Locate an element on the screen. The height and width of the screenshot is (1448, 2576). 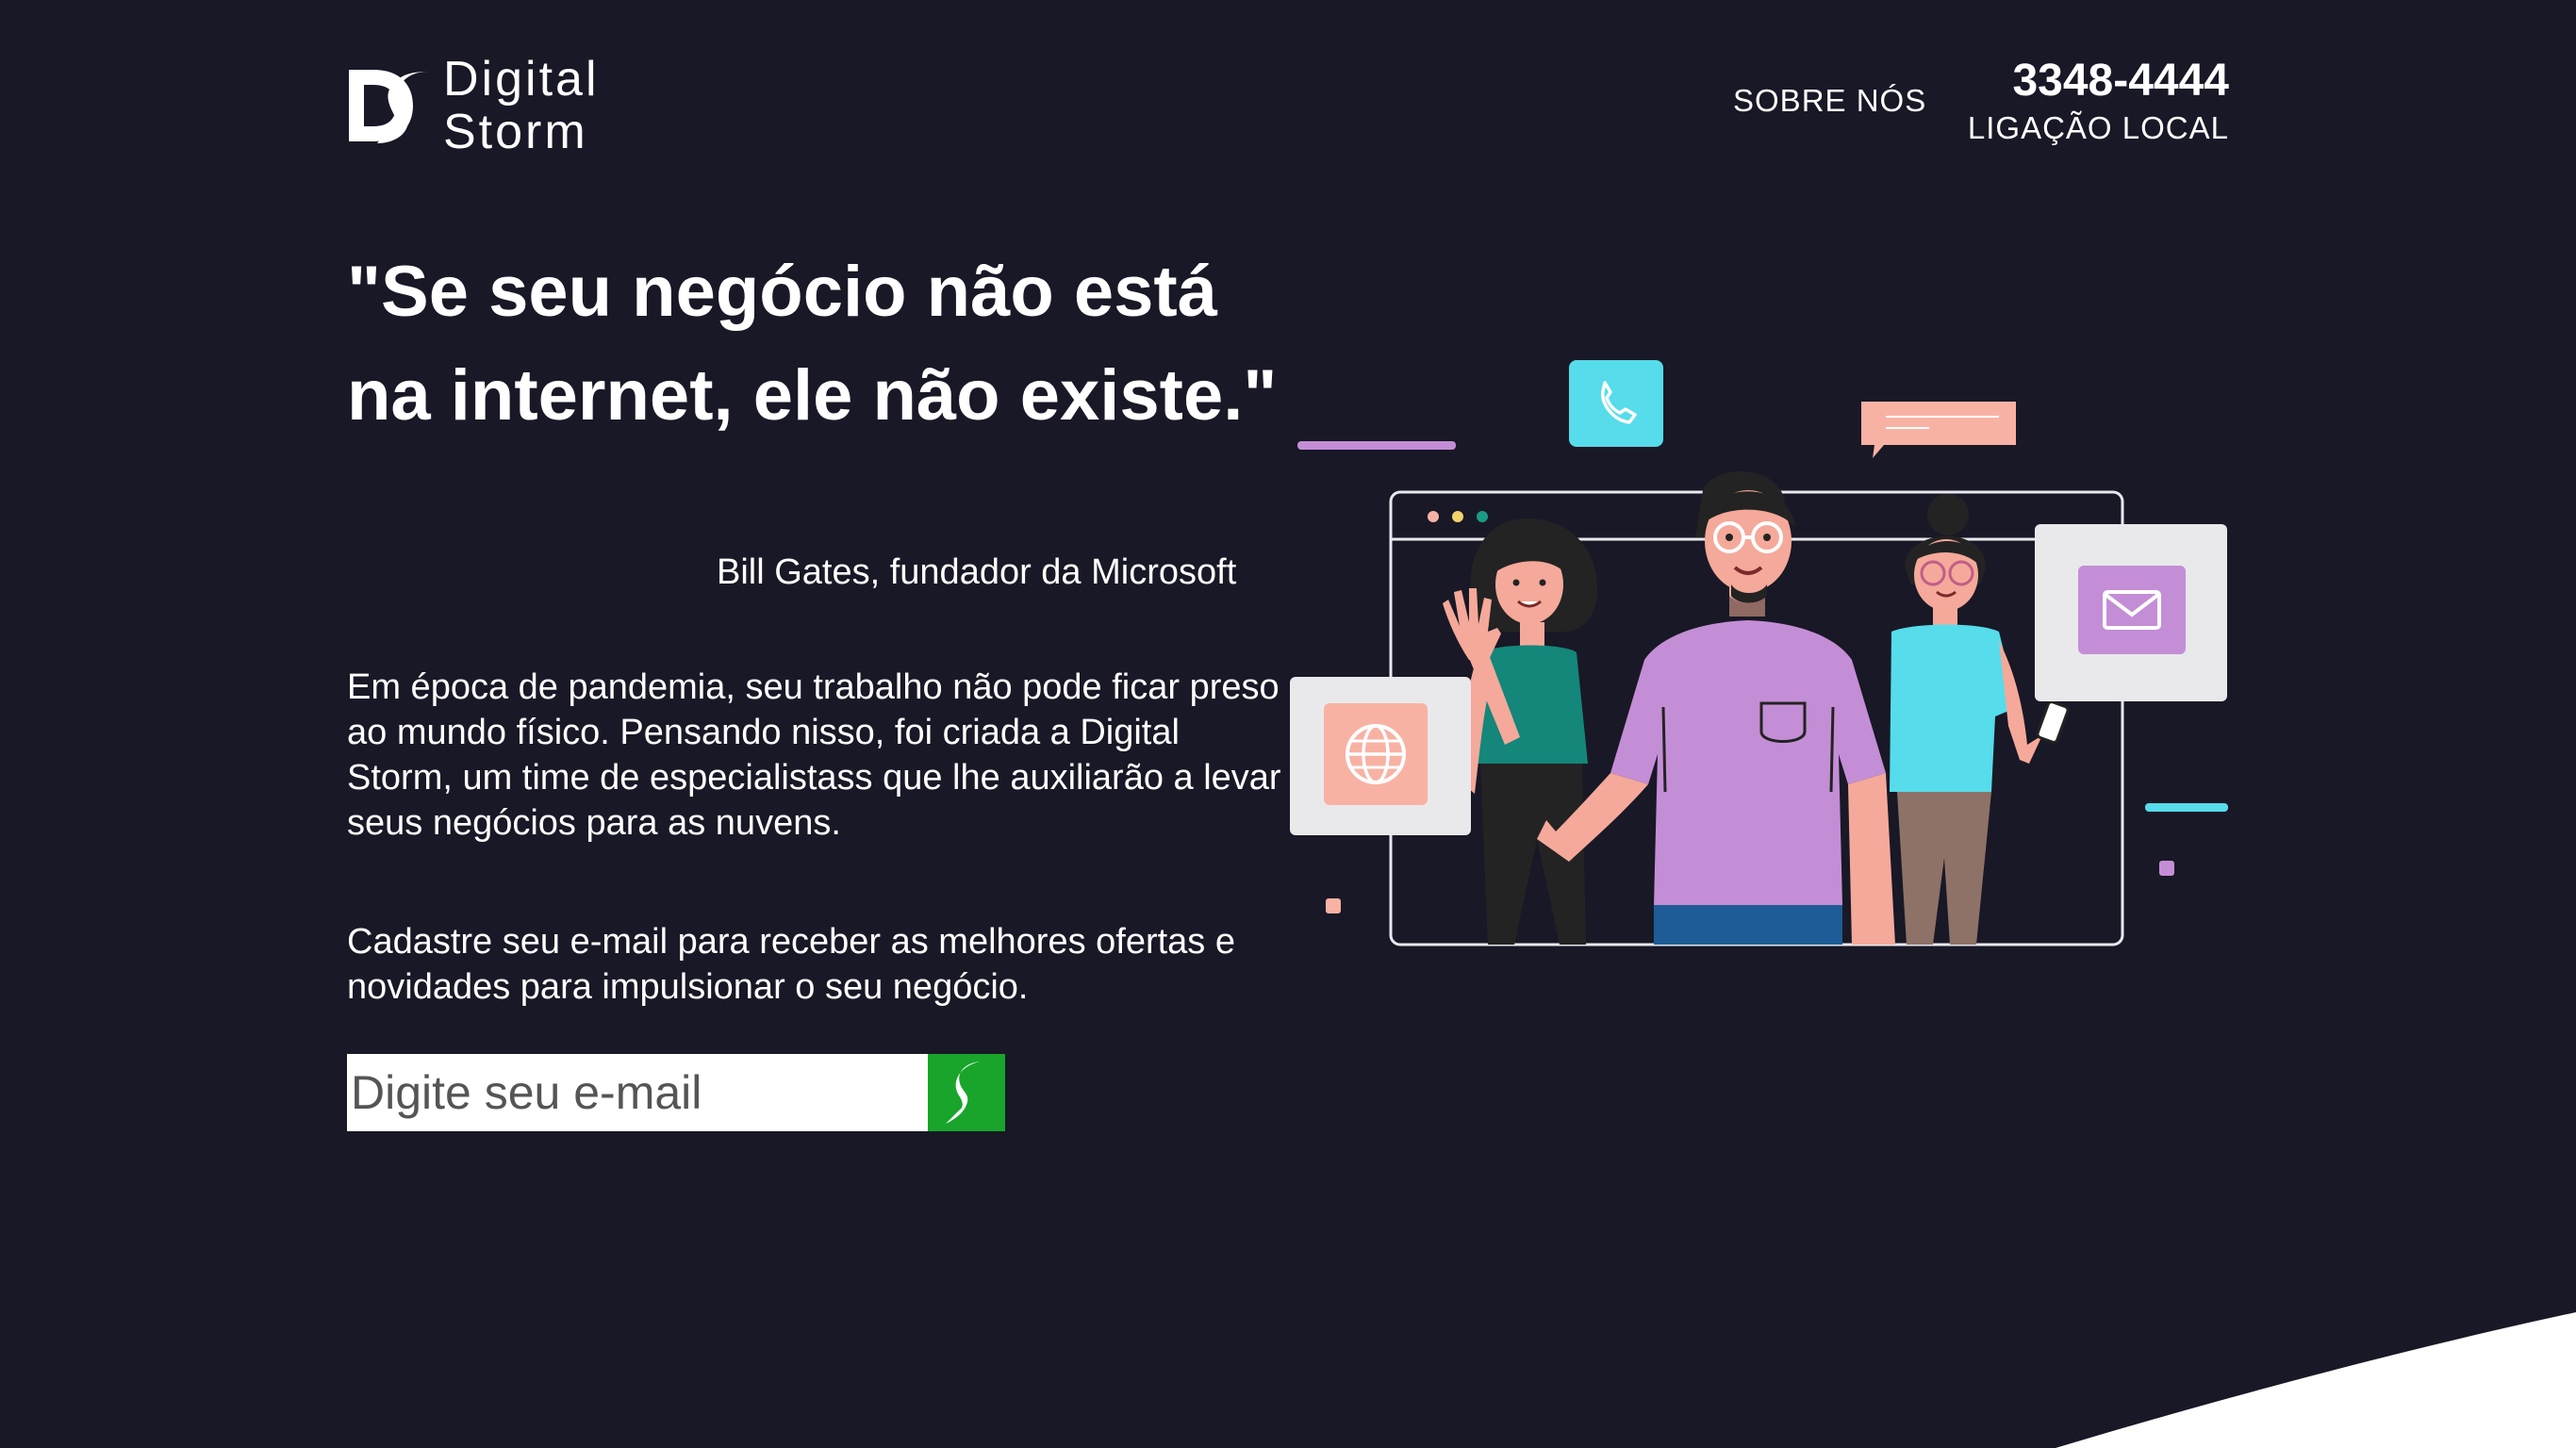
phone-number: 3348-4444 is located at coordinates (2120, 81).